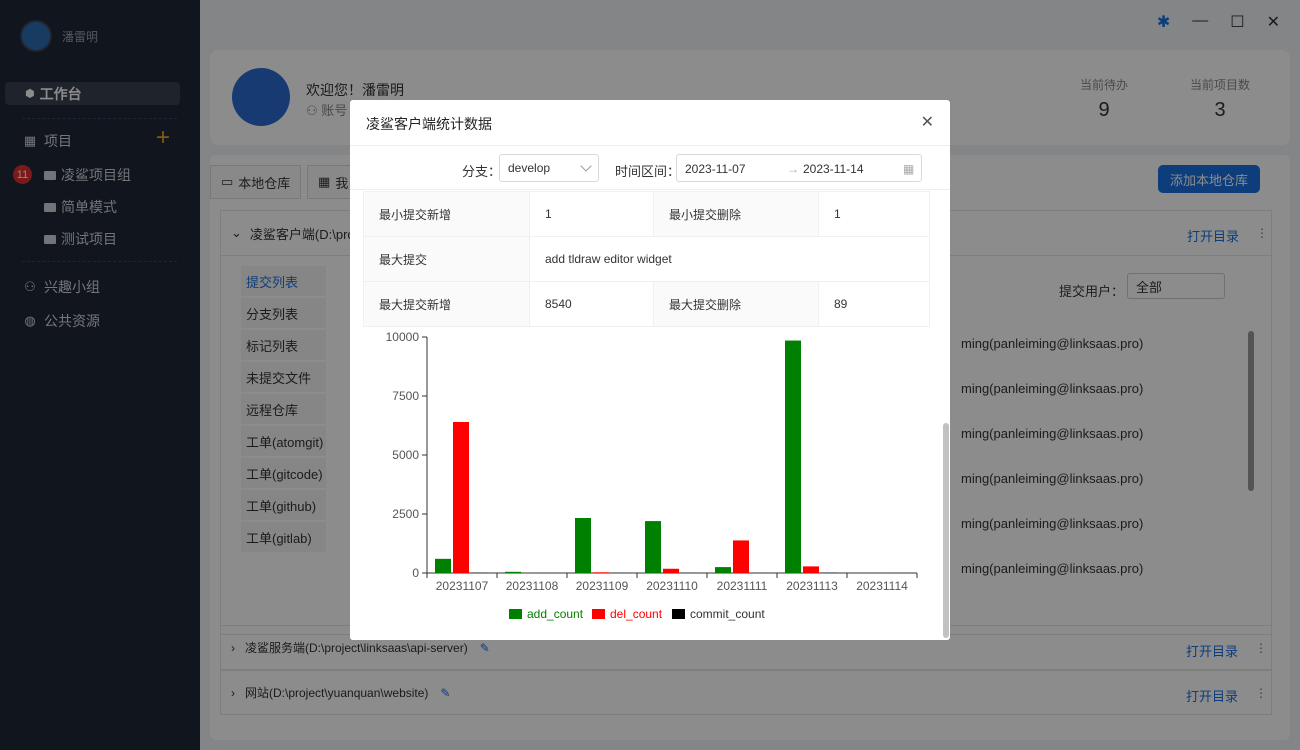 This screenshot has width=1300, height=750. What do you see at coordinates (882, 586) in the screenshot?
I see `x-tick-label: 20231114` at bounding box center [882, 586].